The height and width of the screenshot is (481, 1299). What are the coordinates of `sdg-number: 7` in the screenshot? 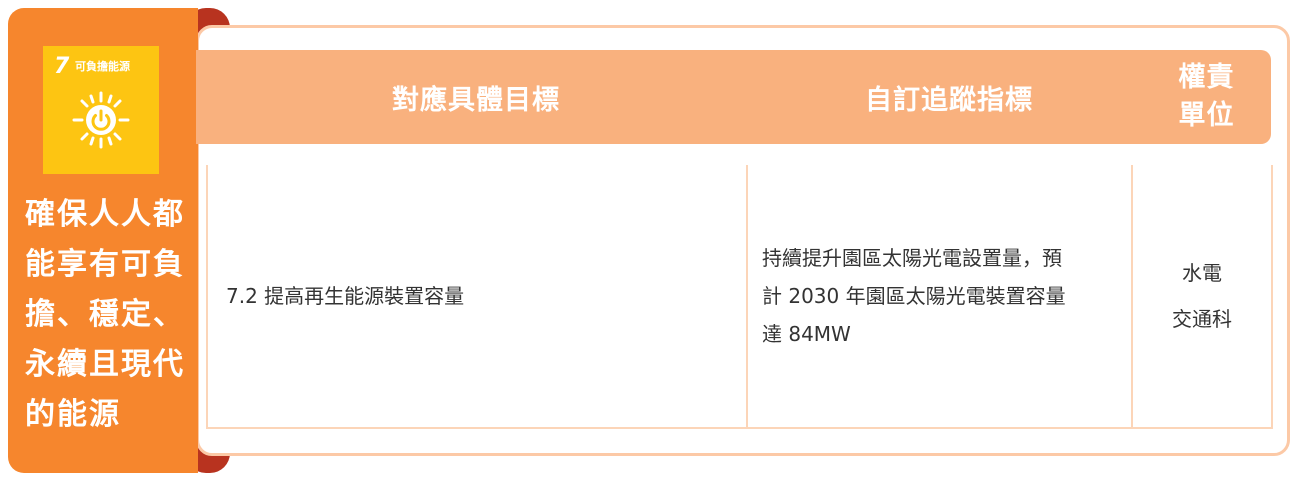 It's located at (62, 66).